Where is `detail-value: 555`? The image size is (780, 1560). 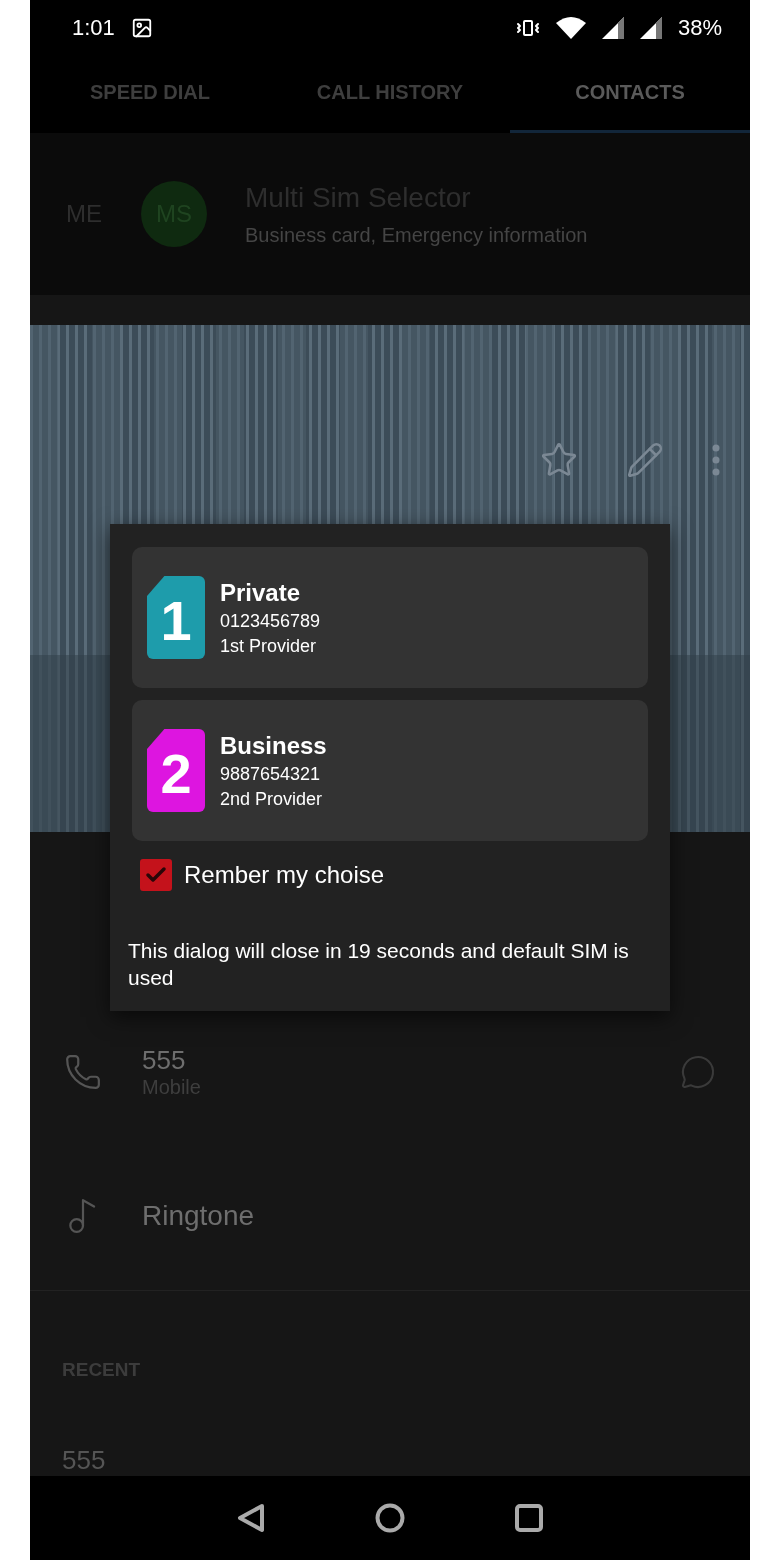
detail-value: 555 is located at coordinates (164, 1060).